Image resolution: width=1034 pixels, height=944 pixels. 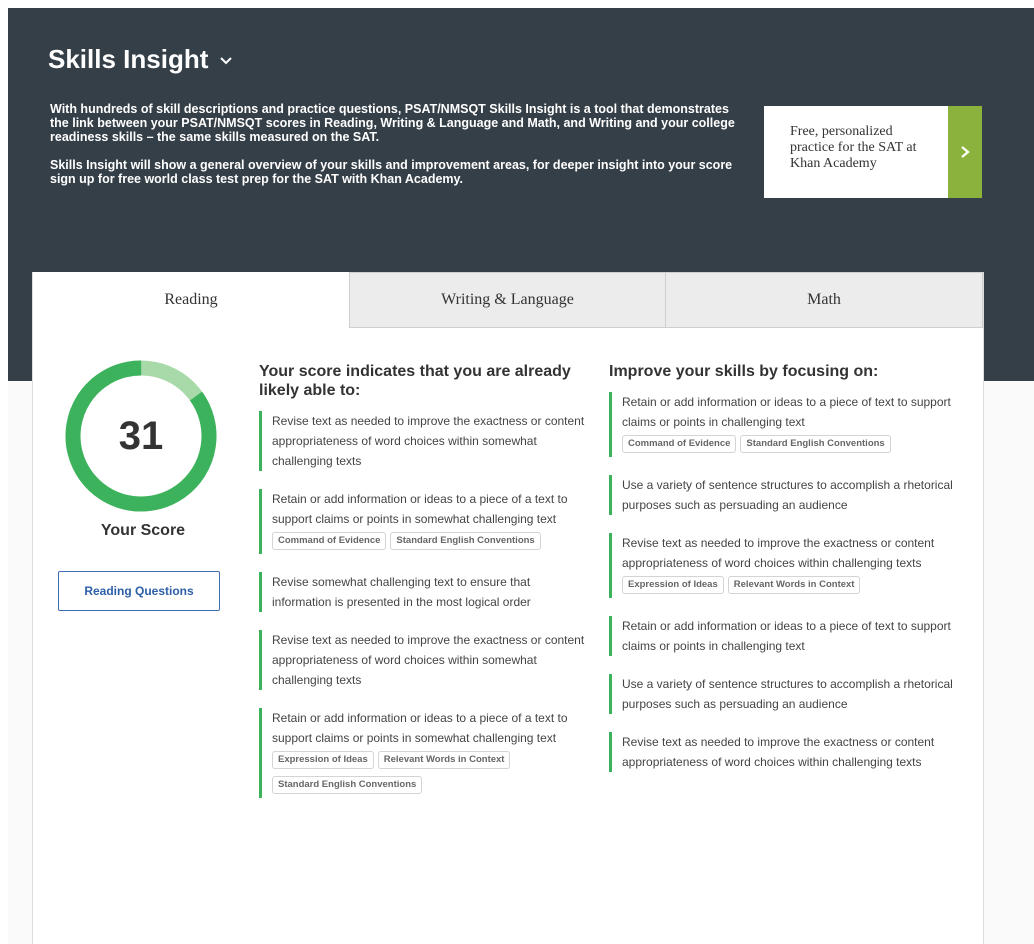 I want to click on page-title-dropdown: Skills Insight, so click(x=141, y=59).